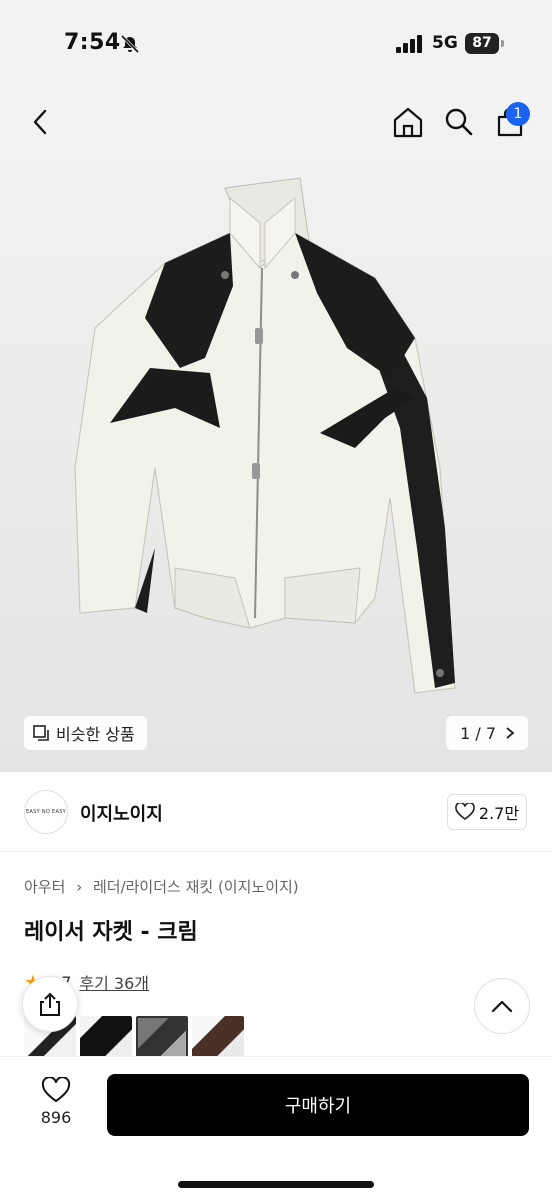  I want to click on back-button, so click(40, 122).